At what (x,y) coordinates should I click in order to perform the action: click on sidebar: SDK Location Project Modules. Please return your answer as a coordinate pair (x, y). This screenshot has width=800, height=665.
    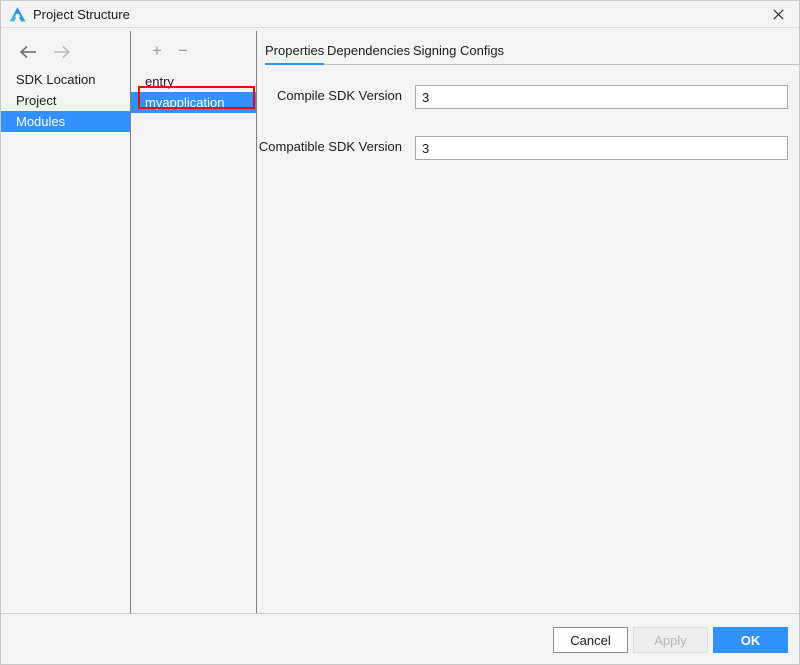
    Looking at the image, I should click on (65, 321).